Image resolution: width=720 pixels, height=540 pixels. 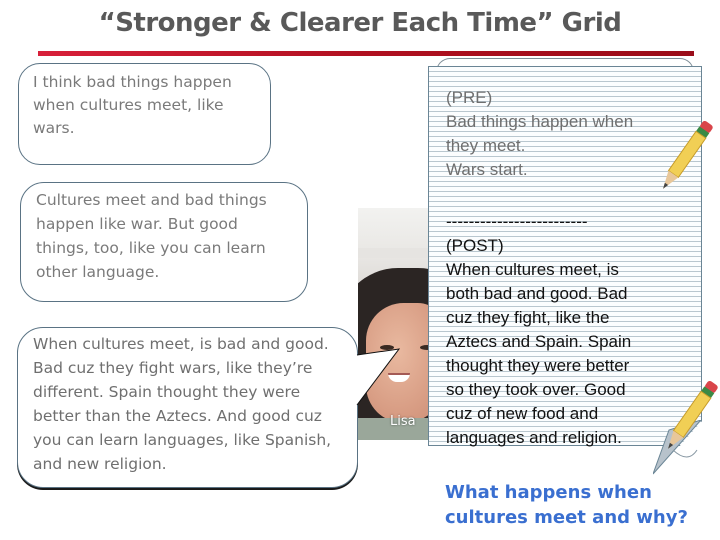 What do you see at coordinates (475, 245) in the screenshot?
I see `post-label: (POST)` at bounding box center [475, 245].